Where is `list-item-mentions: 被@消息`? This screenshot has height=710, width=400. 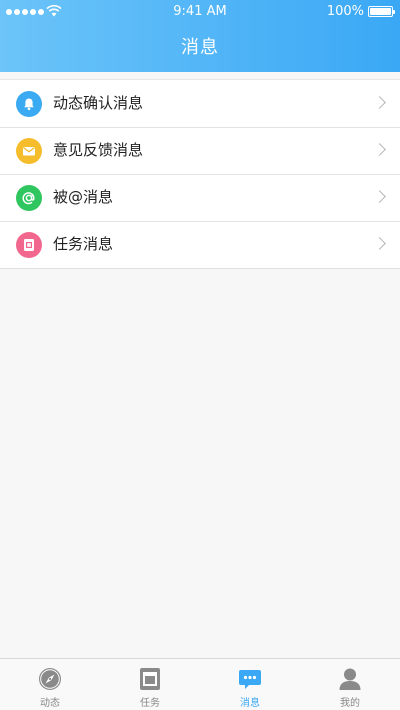
list-item-mentions: 被@消息 is located at coordinates (200, 197).